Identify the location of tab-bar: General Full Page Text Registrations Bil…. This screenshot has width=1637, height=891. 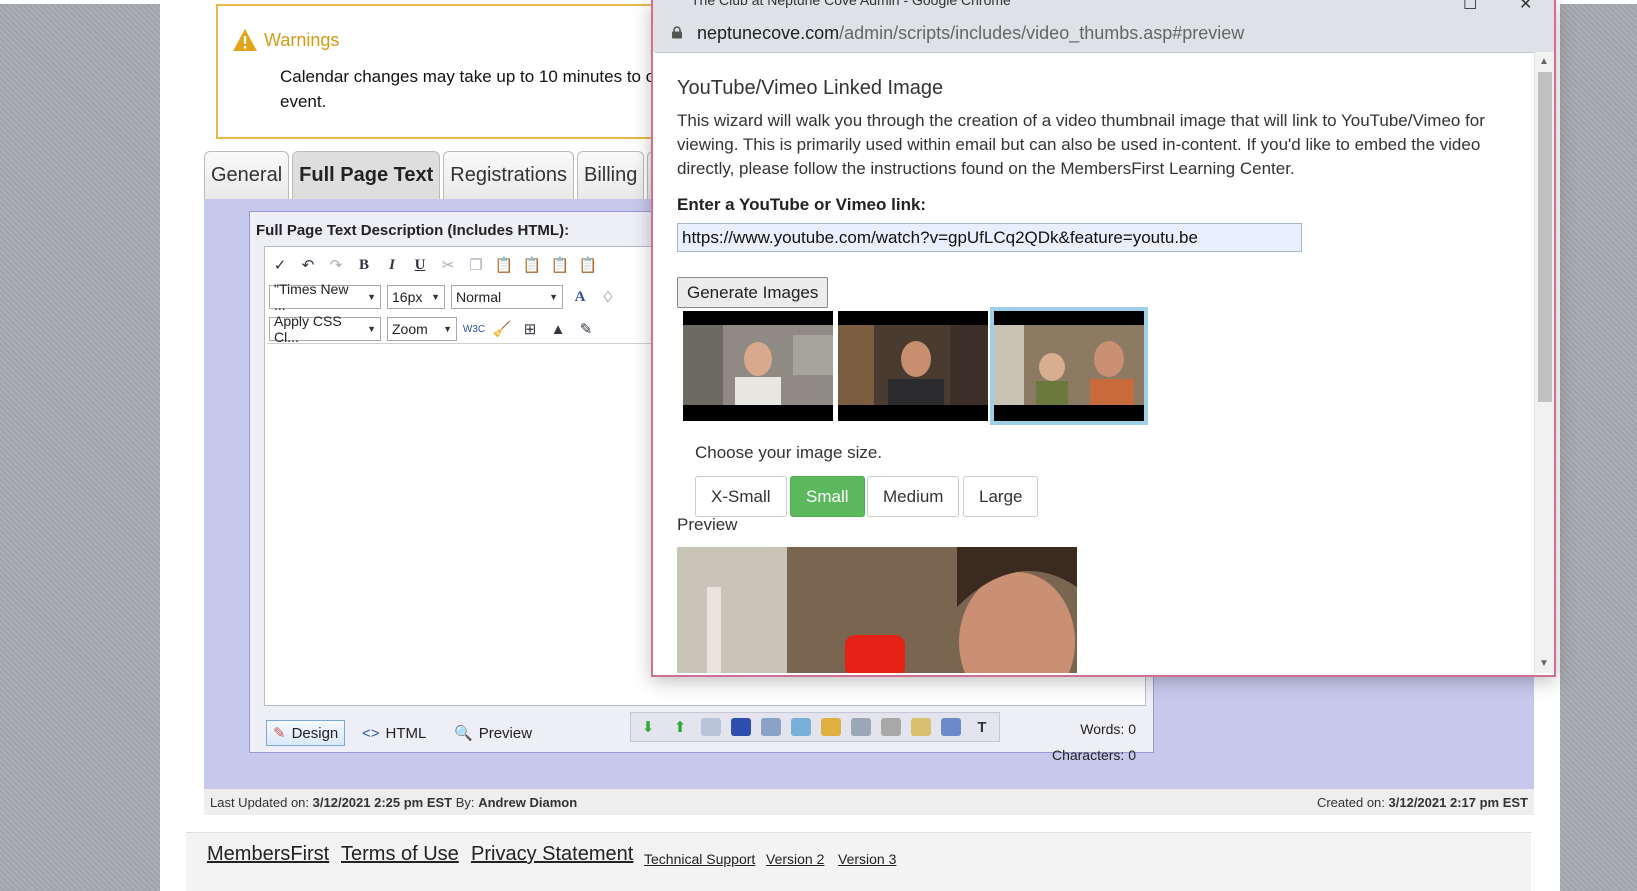
(440, 175).